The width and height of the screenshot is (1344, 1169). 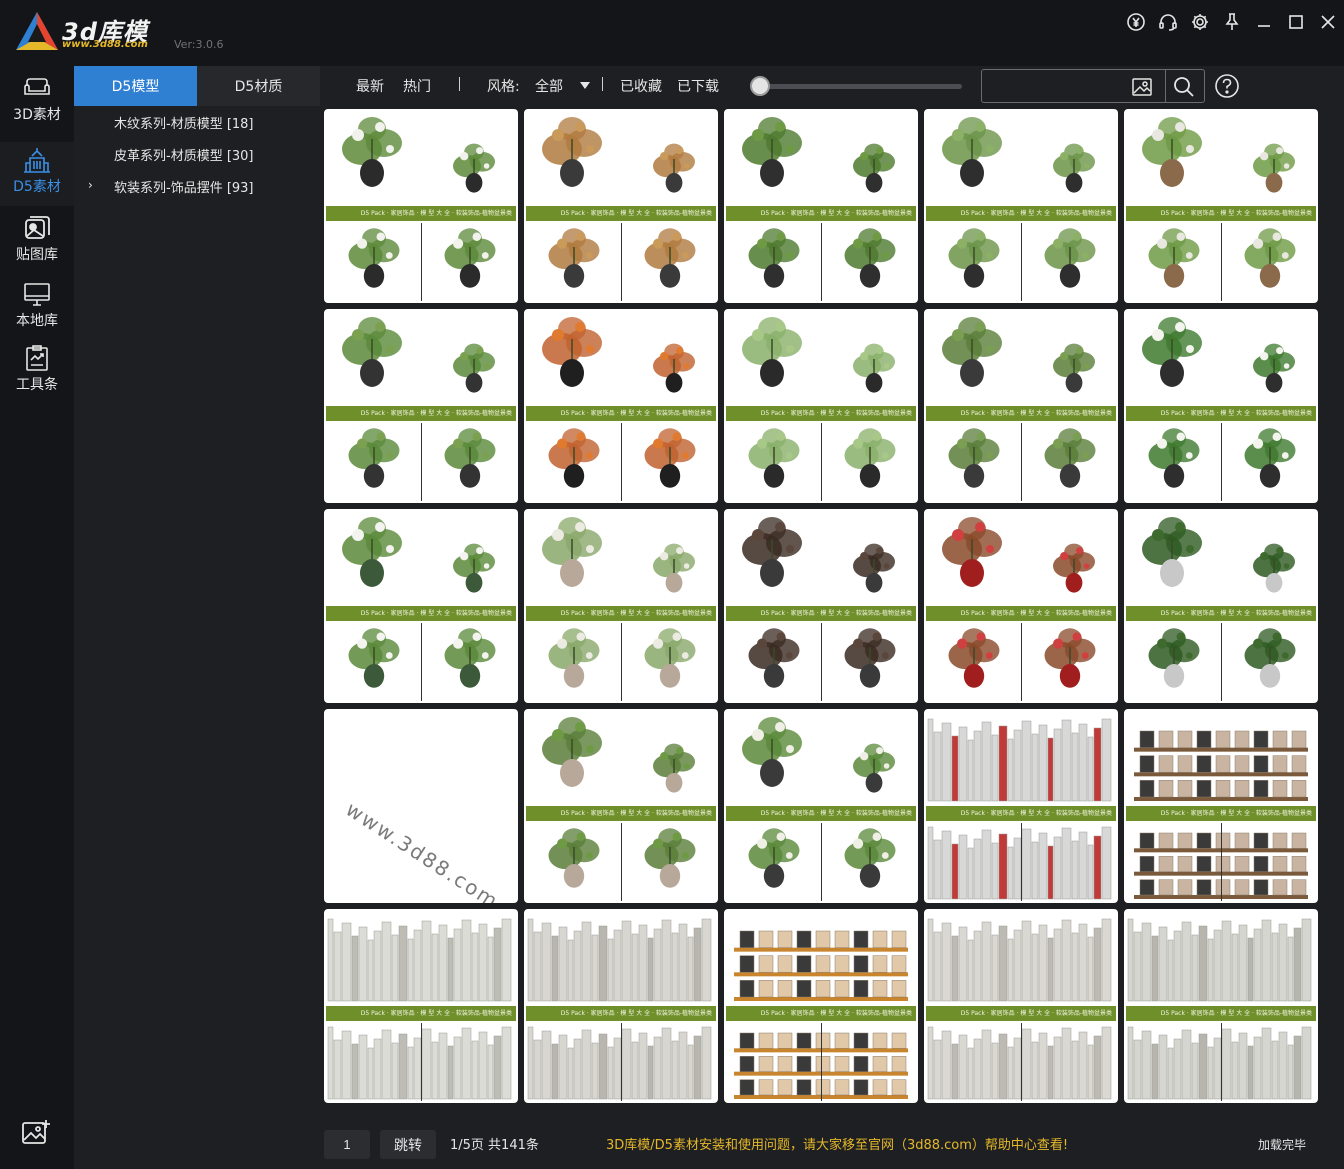 What do you see at coordinates (37, 115) in the screenshot?
I see `rail-label: 3D素材` at bounding box center [37, 115].